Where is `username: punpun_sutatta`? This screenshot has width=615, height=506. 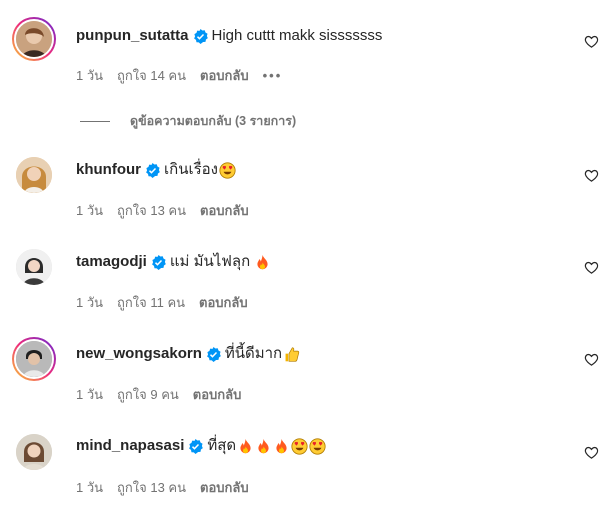
username: punpun_sutatta is located at coordinates (132, 36).